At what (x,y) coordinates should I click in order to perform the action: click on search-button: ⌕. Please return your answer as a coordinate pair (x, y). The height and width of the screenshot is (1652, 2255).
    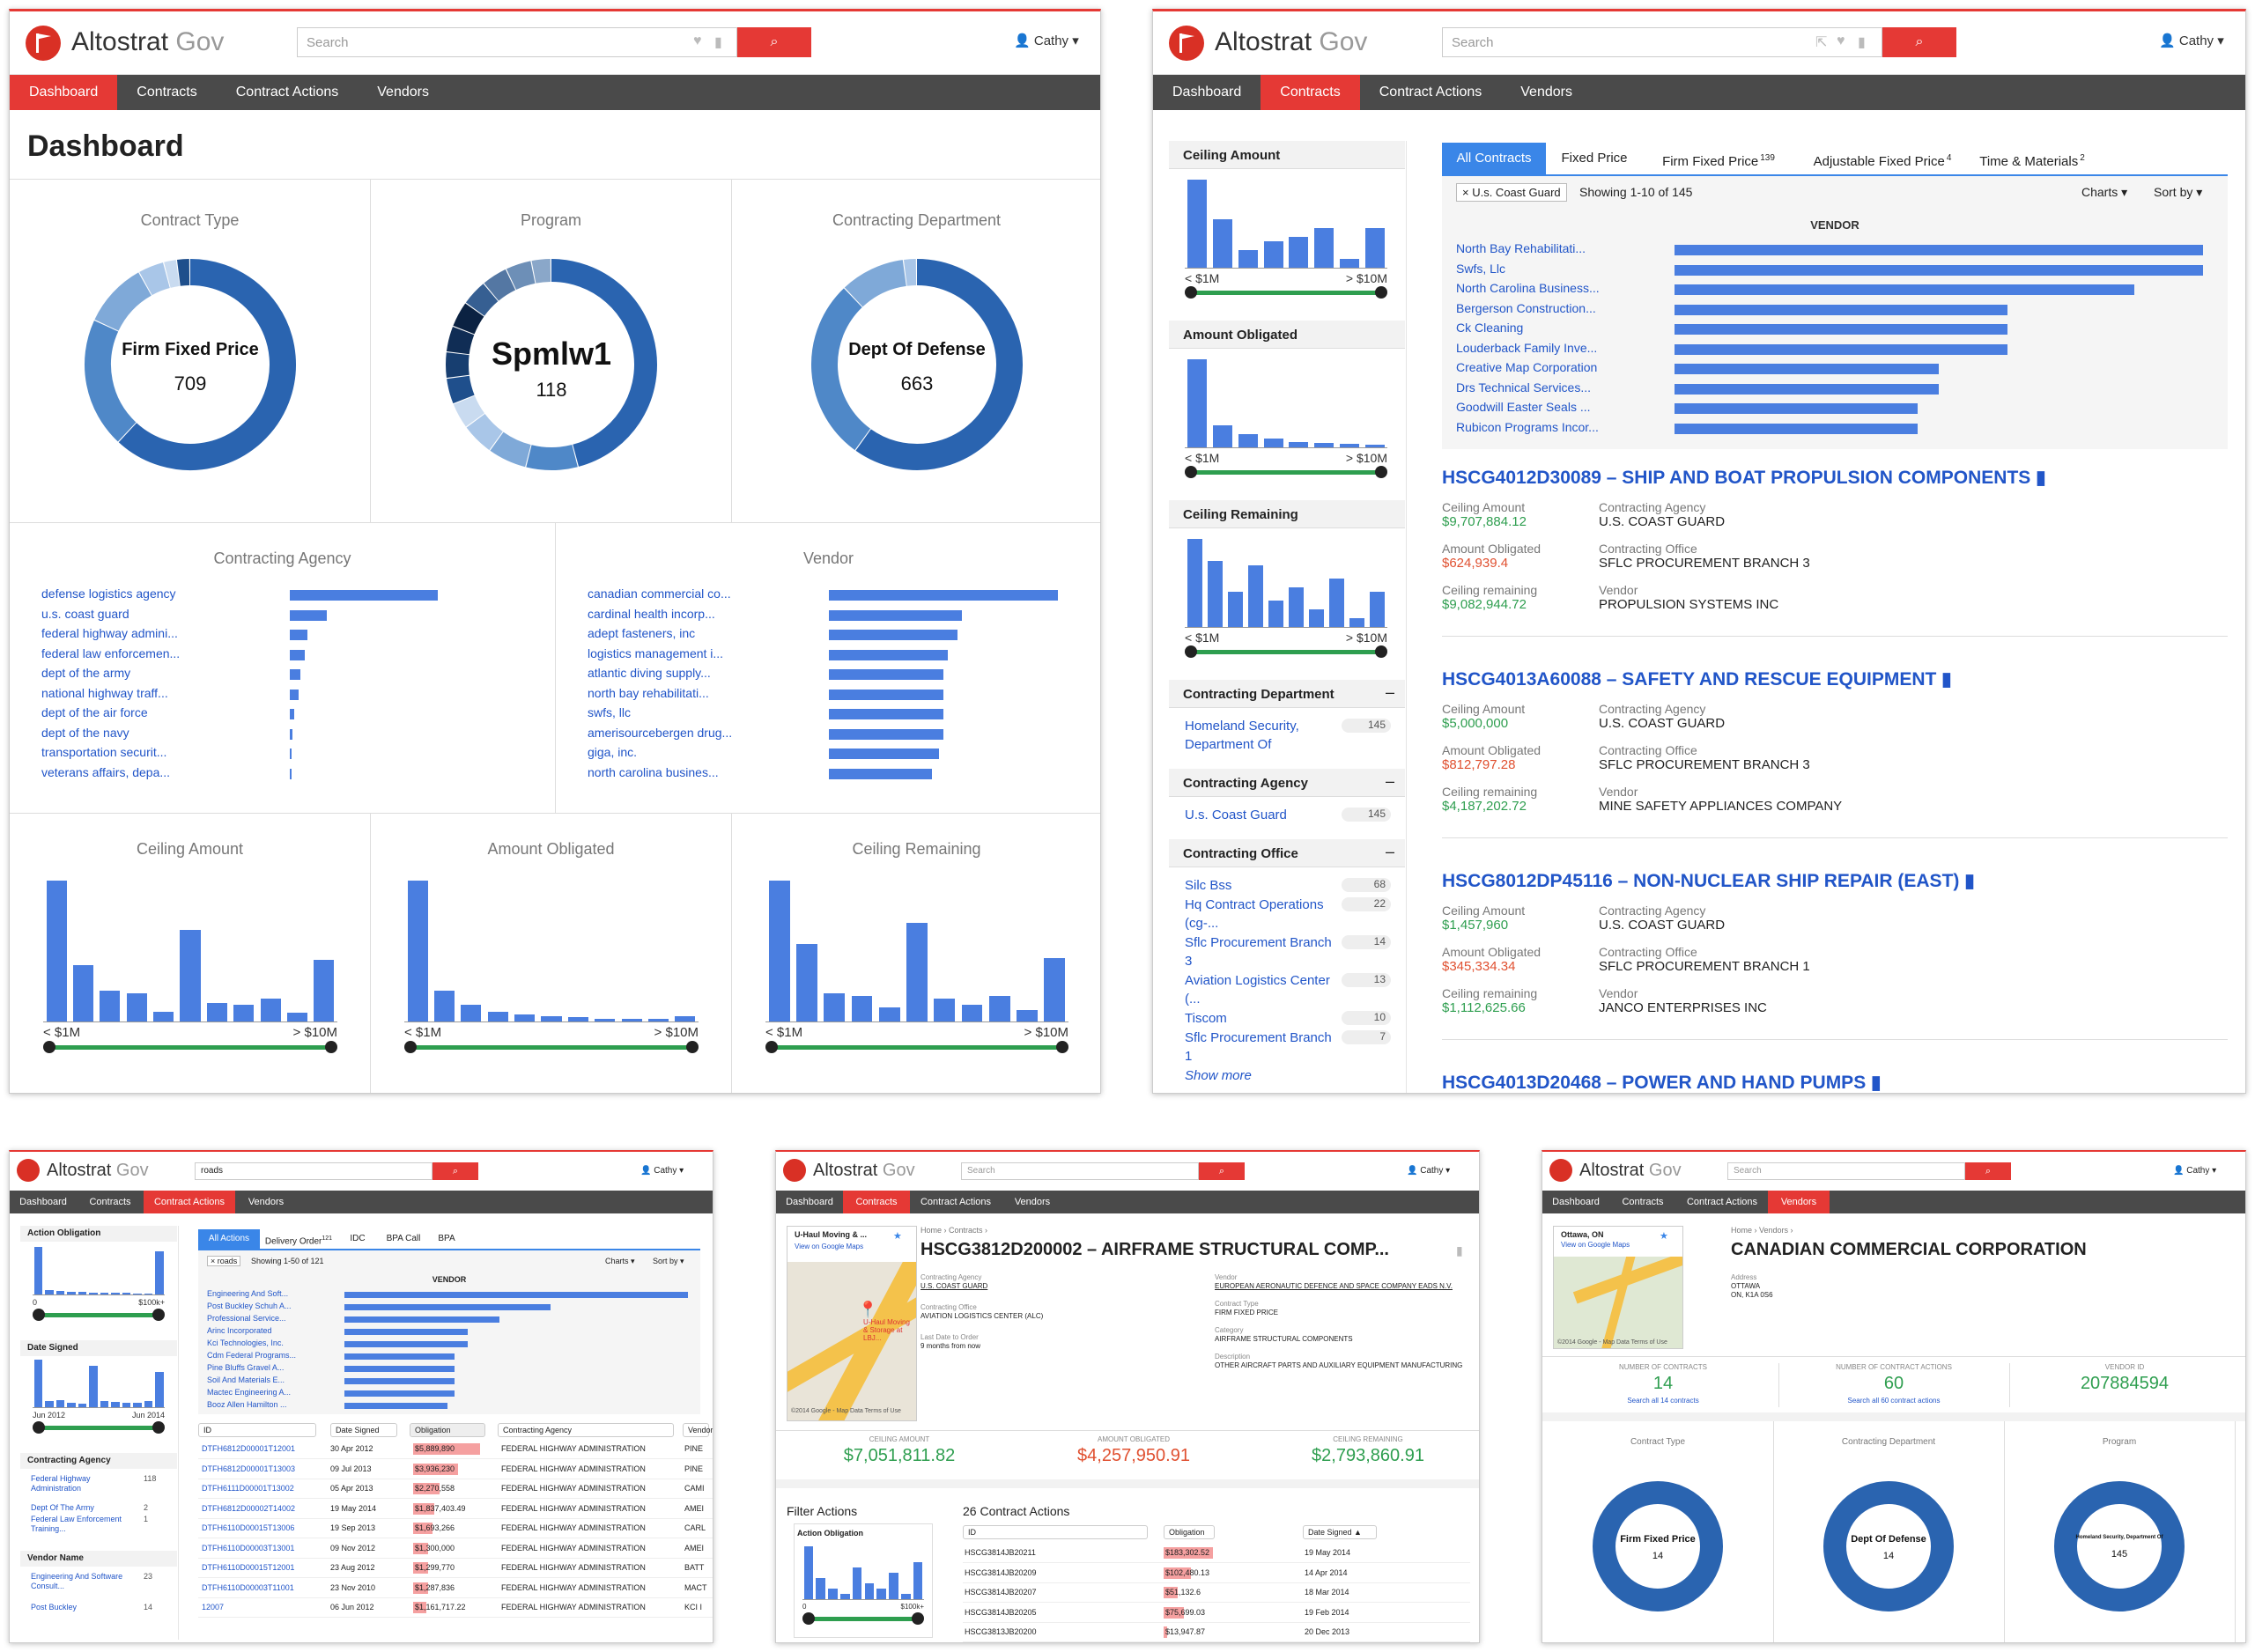
    Looking at the image, I should click on (455, 1171).